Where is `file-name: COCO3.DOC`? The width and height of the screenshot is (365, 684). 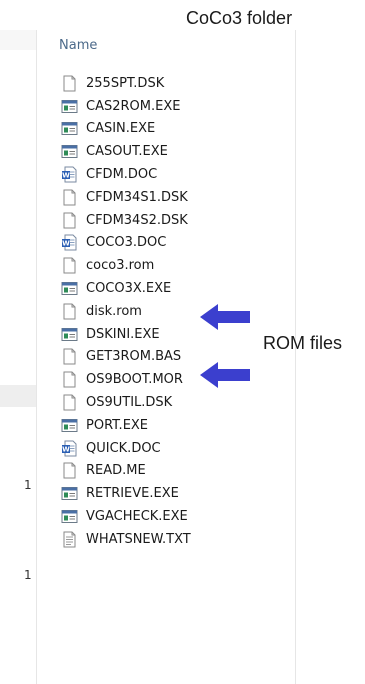 file-name: COCO3.DOC is located at coordinates (126, 243).